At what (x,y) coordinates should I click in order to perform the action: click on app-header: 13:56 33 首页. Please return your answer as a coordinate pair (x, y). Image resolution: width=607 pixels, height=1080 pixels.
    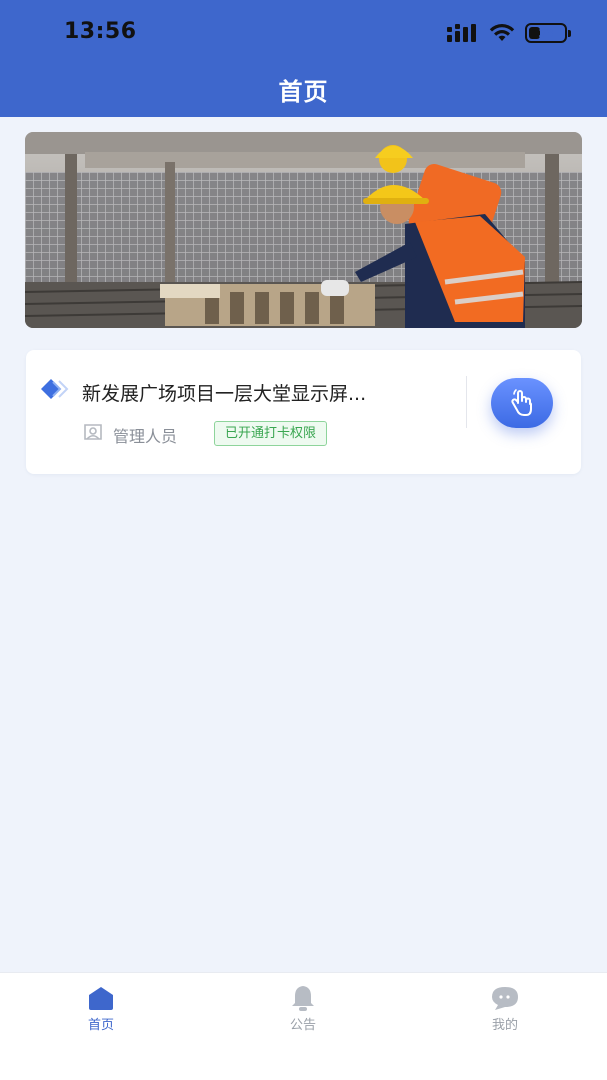
    Looking at the image, I should click on (303, 58).